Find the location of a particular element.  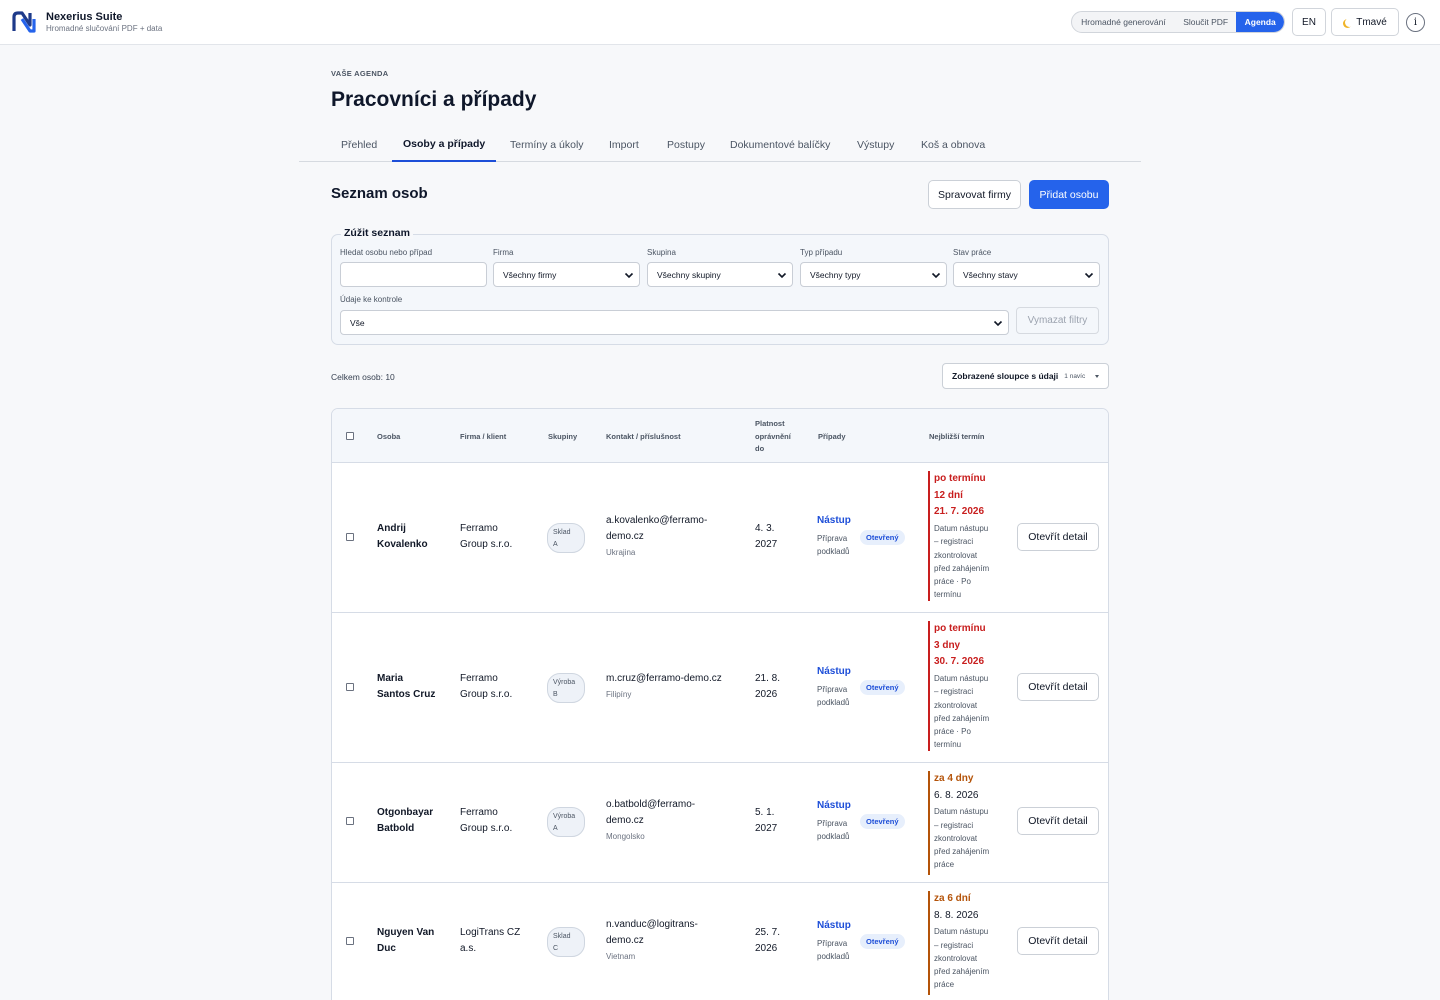

person-name: Otgonbayar Batbold is located at coordinates (405, 821).